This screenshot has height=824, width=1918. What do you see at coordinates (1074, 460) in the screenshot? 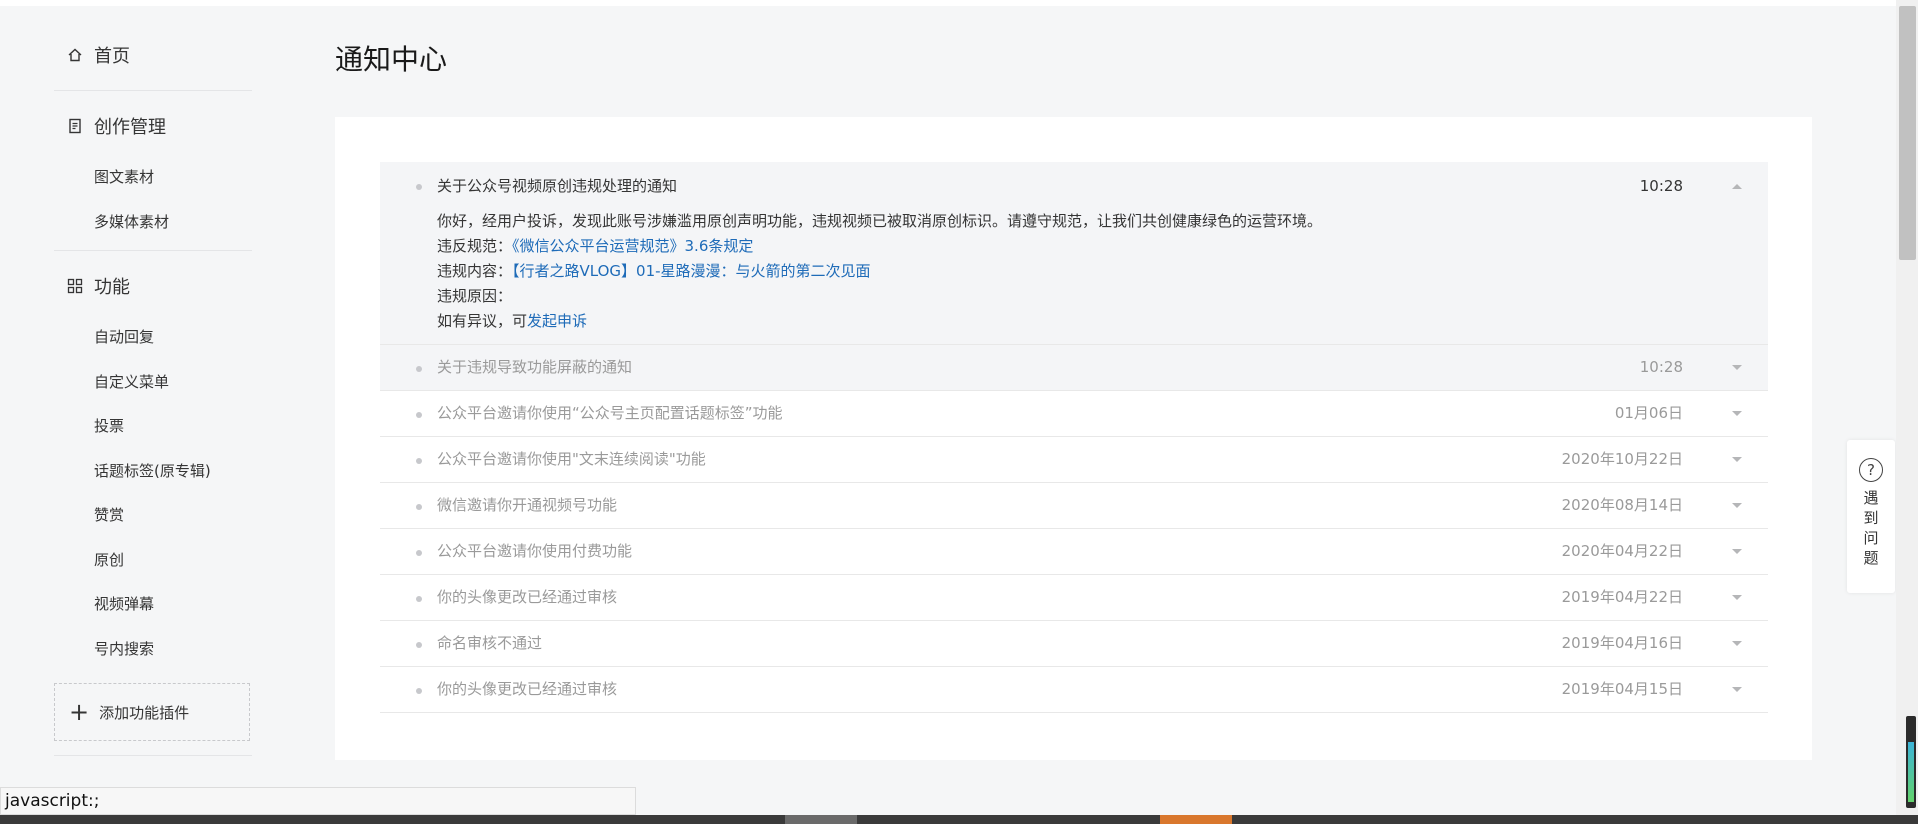
I see `notification-row: 公众平台邀请你使用"文末连续阅读"功能 2020年10月22日` at bounding box center [1074, 460].